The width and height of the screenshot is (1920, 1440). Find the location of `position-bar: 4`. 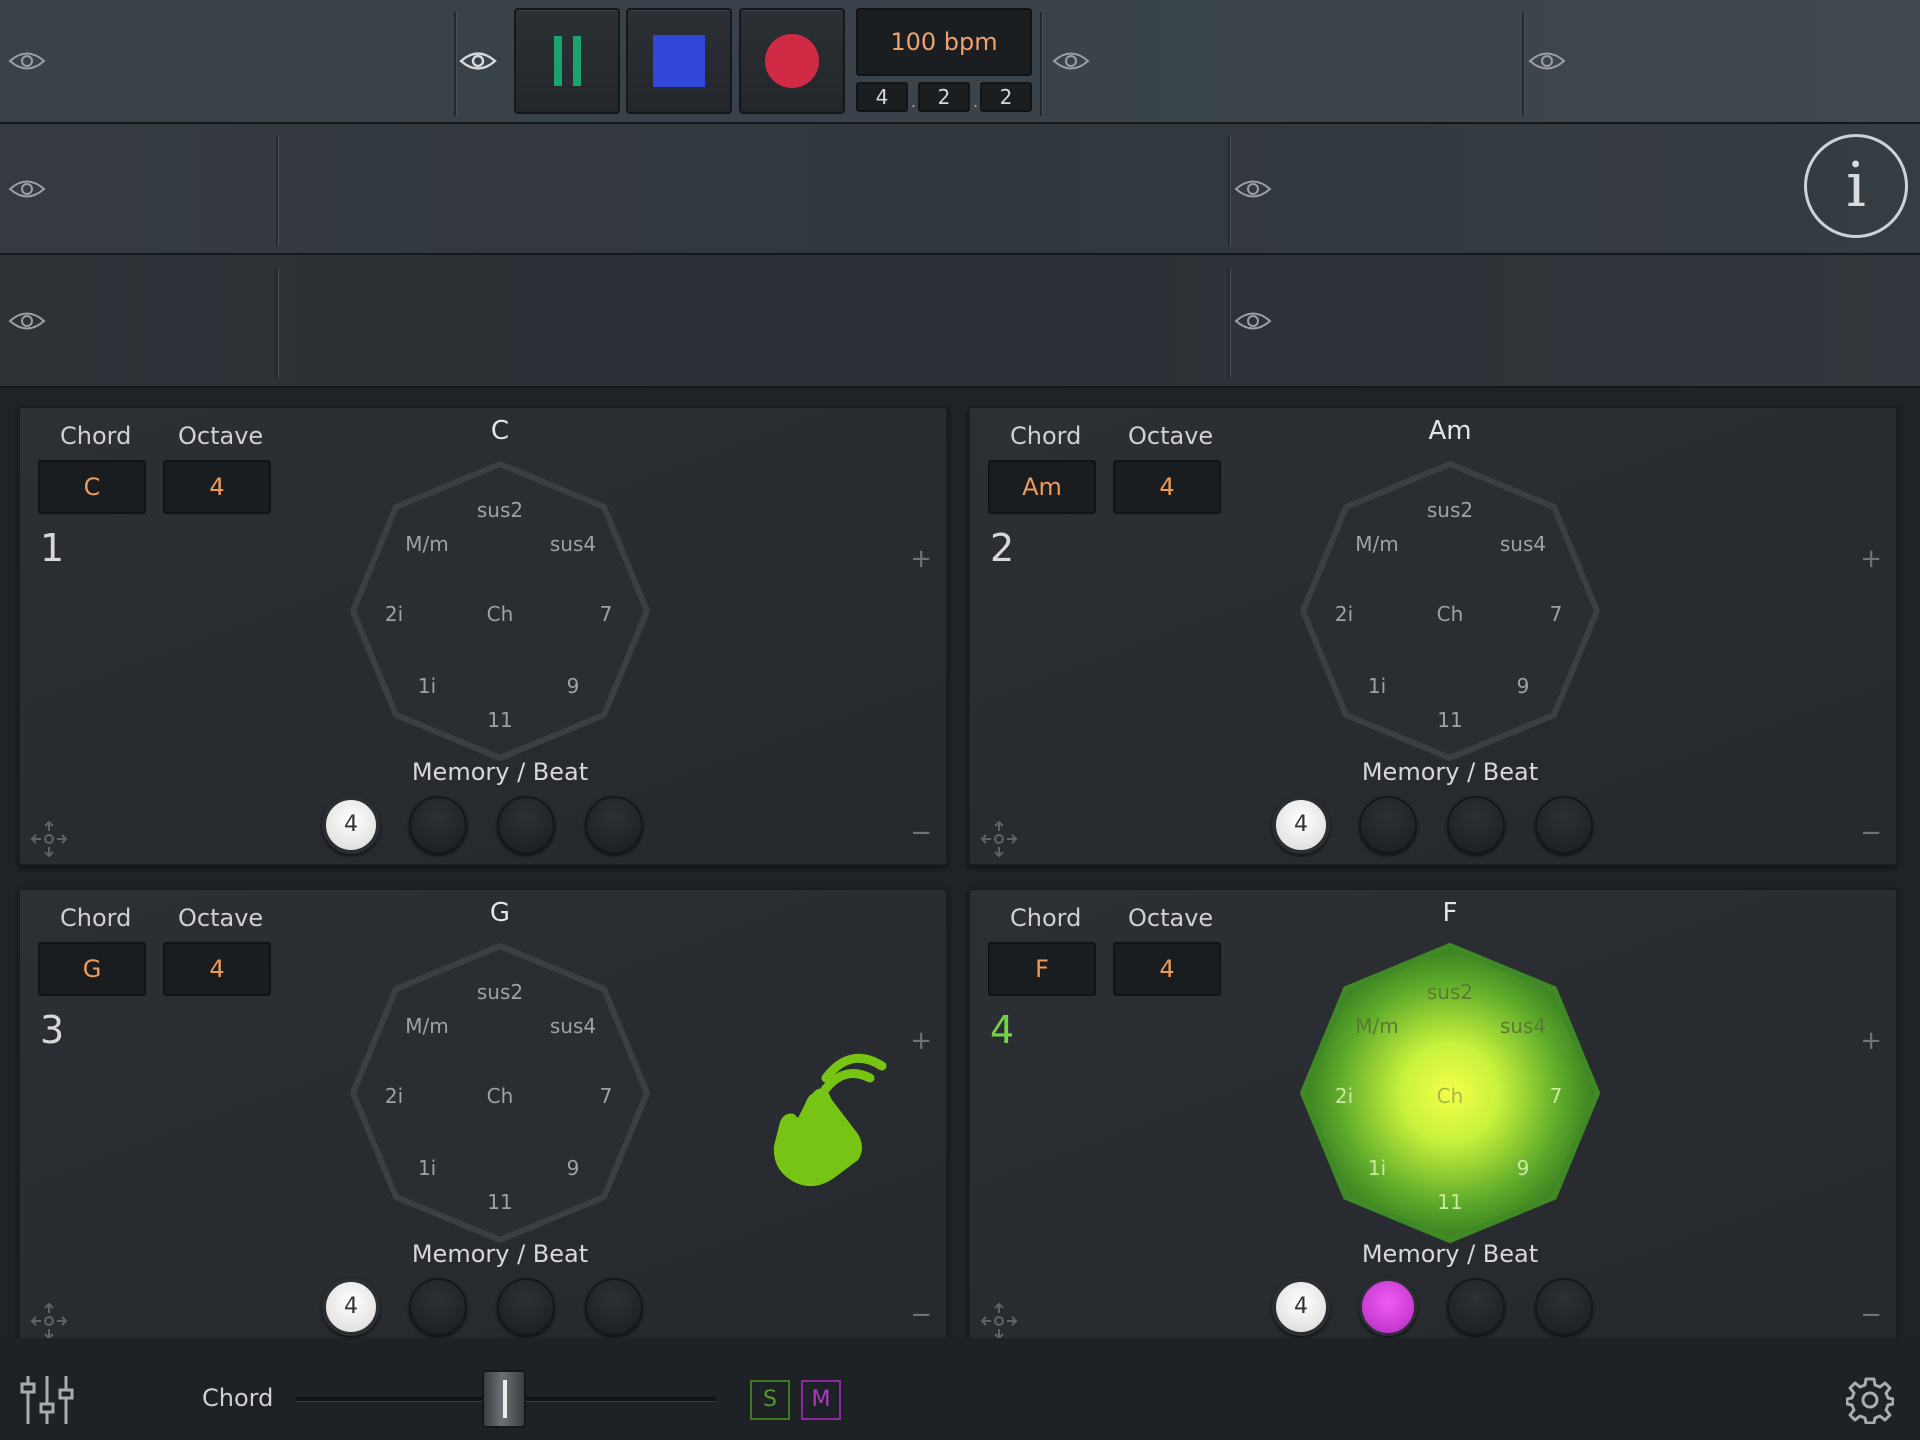

position-bar: 4 is located at coordinates (882, 97).